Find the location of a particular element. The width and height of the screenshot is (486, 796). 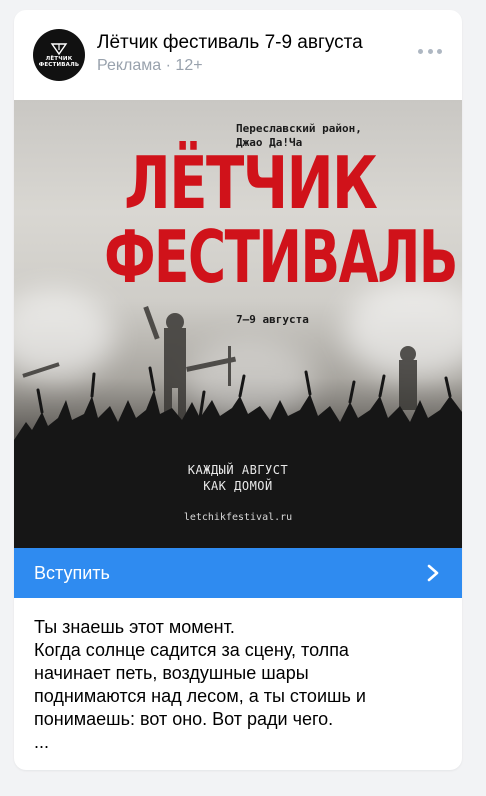

poster-dates: 7–9 августа is located at coordinates (272, 319).